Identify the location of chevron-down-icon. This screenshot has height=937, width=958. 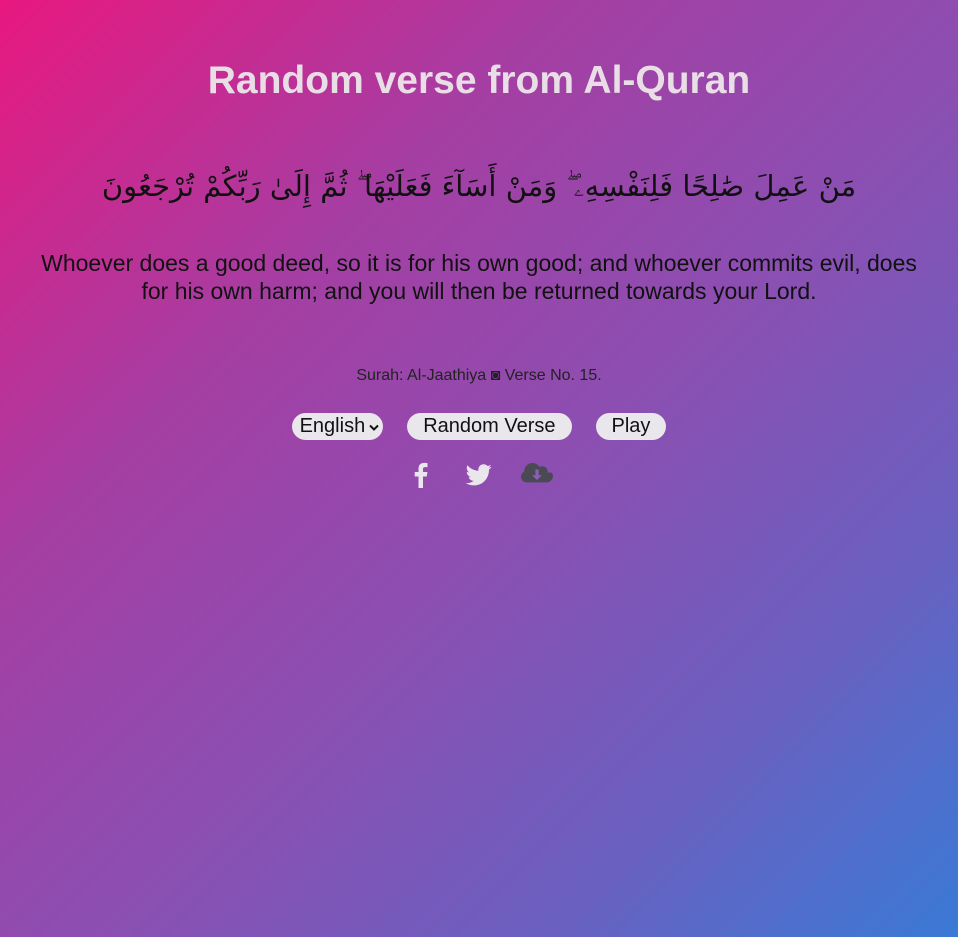
(374, 428).